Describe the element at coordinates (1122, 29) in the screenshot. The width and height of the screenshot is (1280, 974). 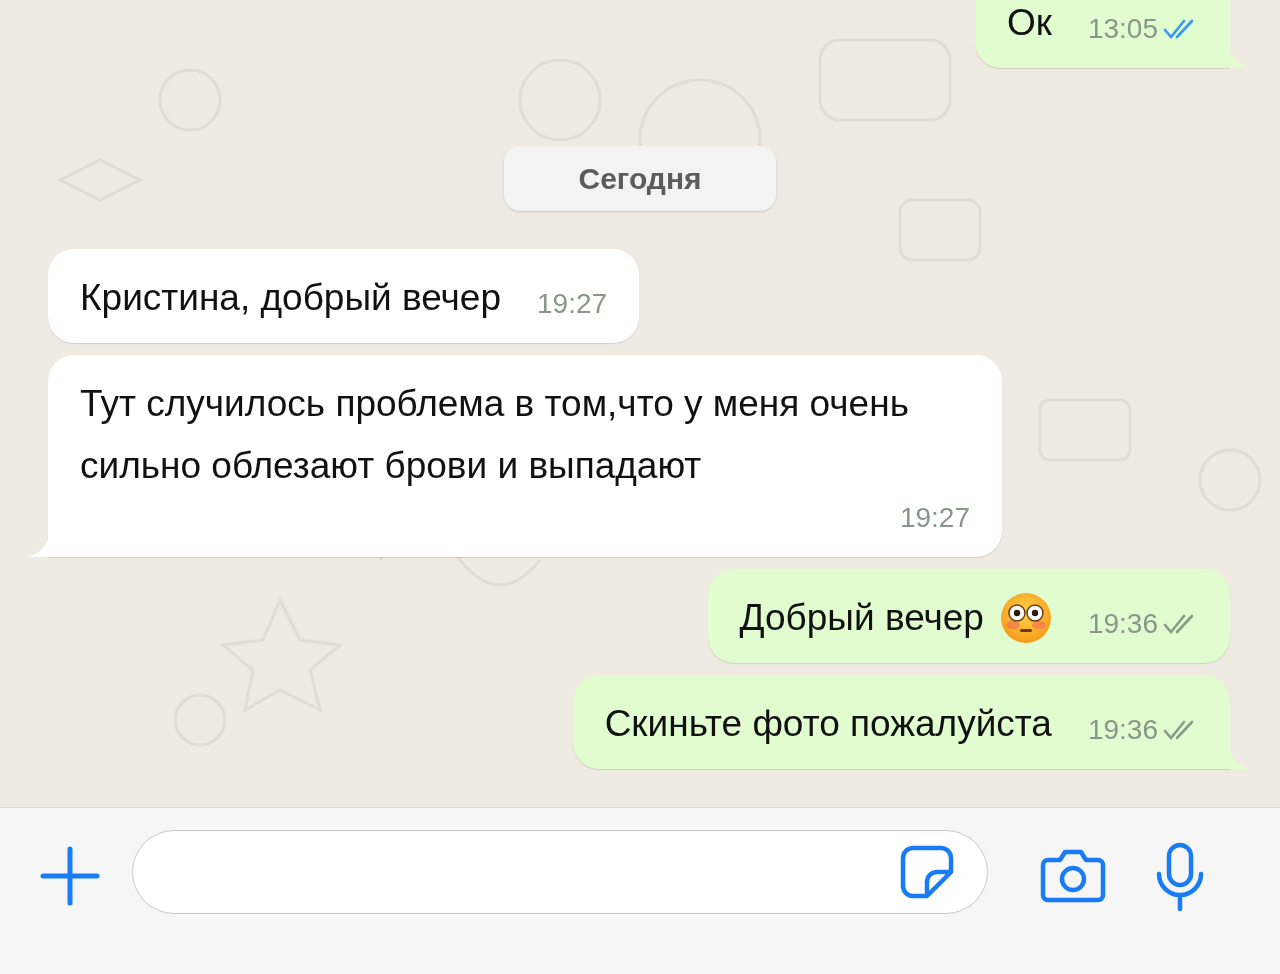
I see `message-time: 13:05` at that location.